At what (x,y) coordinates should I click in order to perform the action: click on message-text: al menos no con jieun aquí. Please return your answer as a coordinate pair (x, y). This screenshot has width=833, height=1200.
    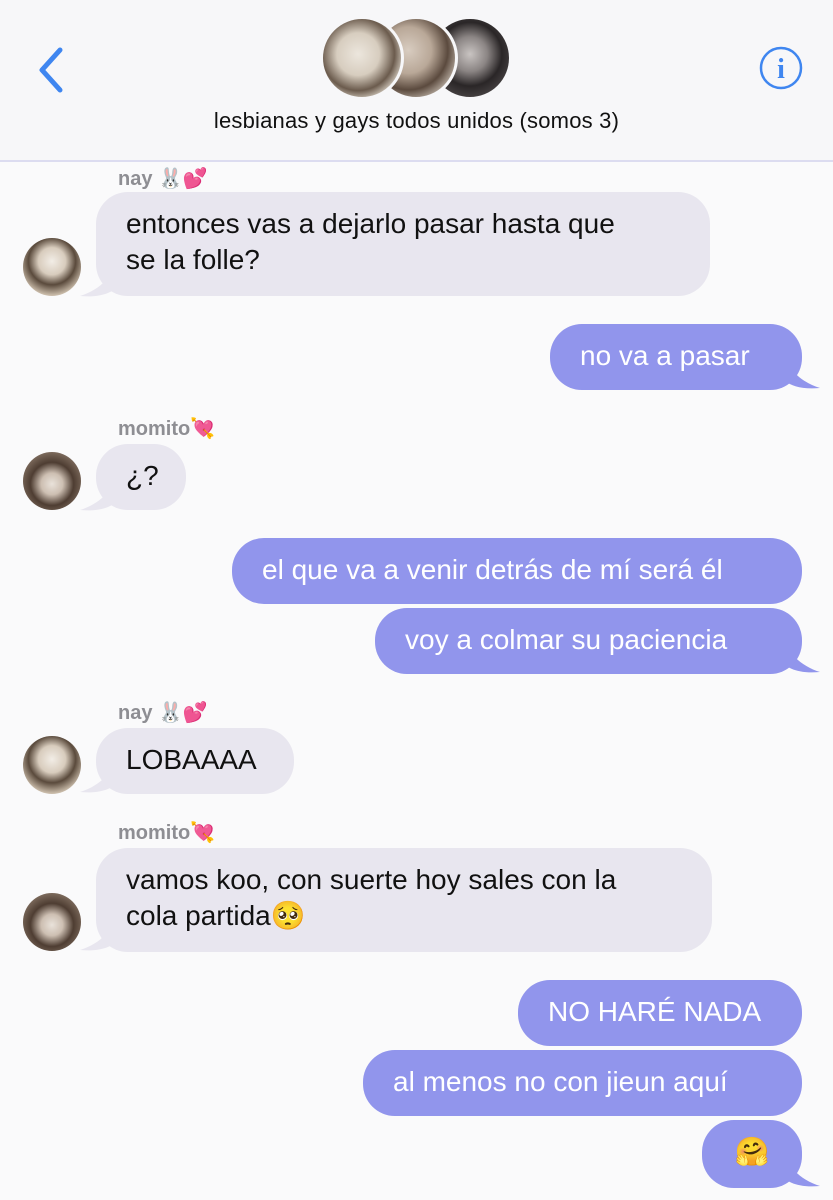
    Looking at the image, I should click on (560, 1081).